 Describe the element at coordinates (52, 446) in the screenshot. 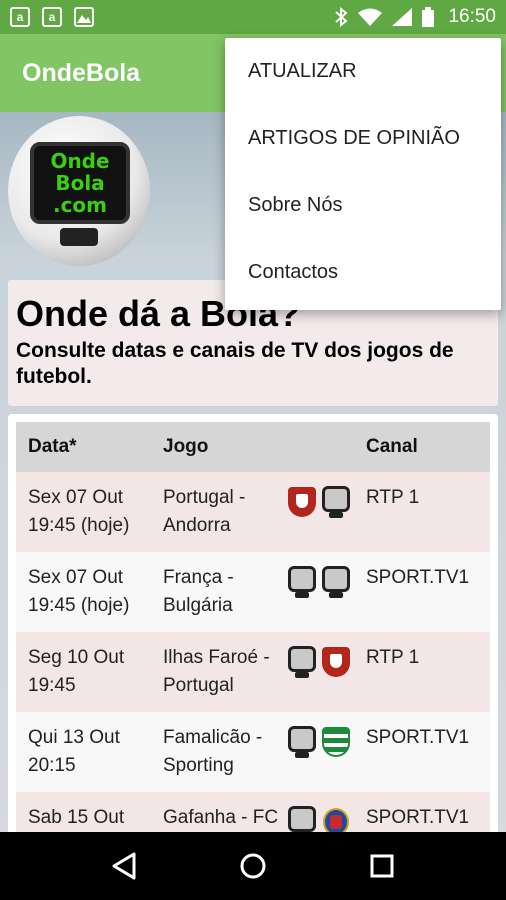

I see `header-date: Data*` at that location.